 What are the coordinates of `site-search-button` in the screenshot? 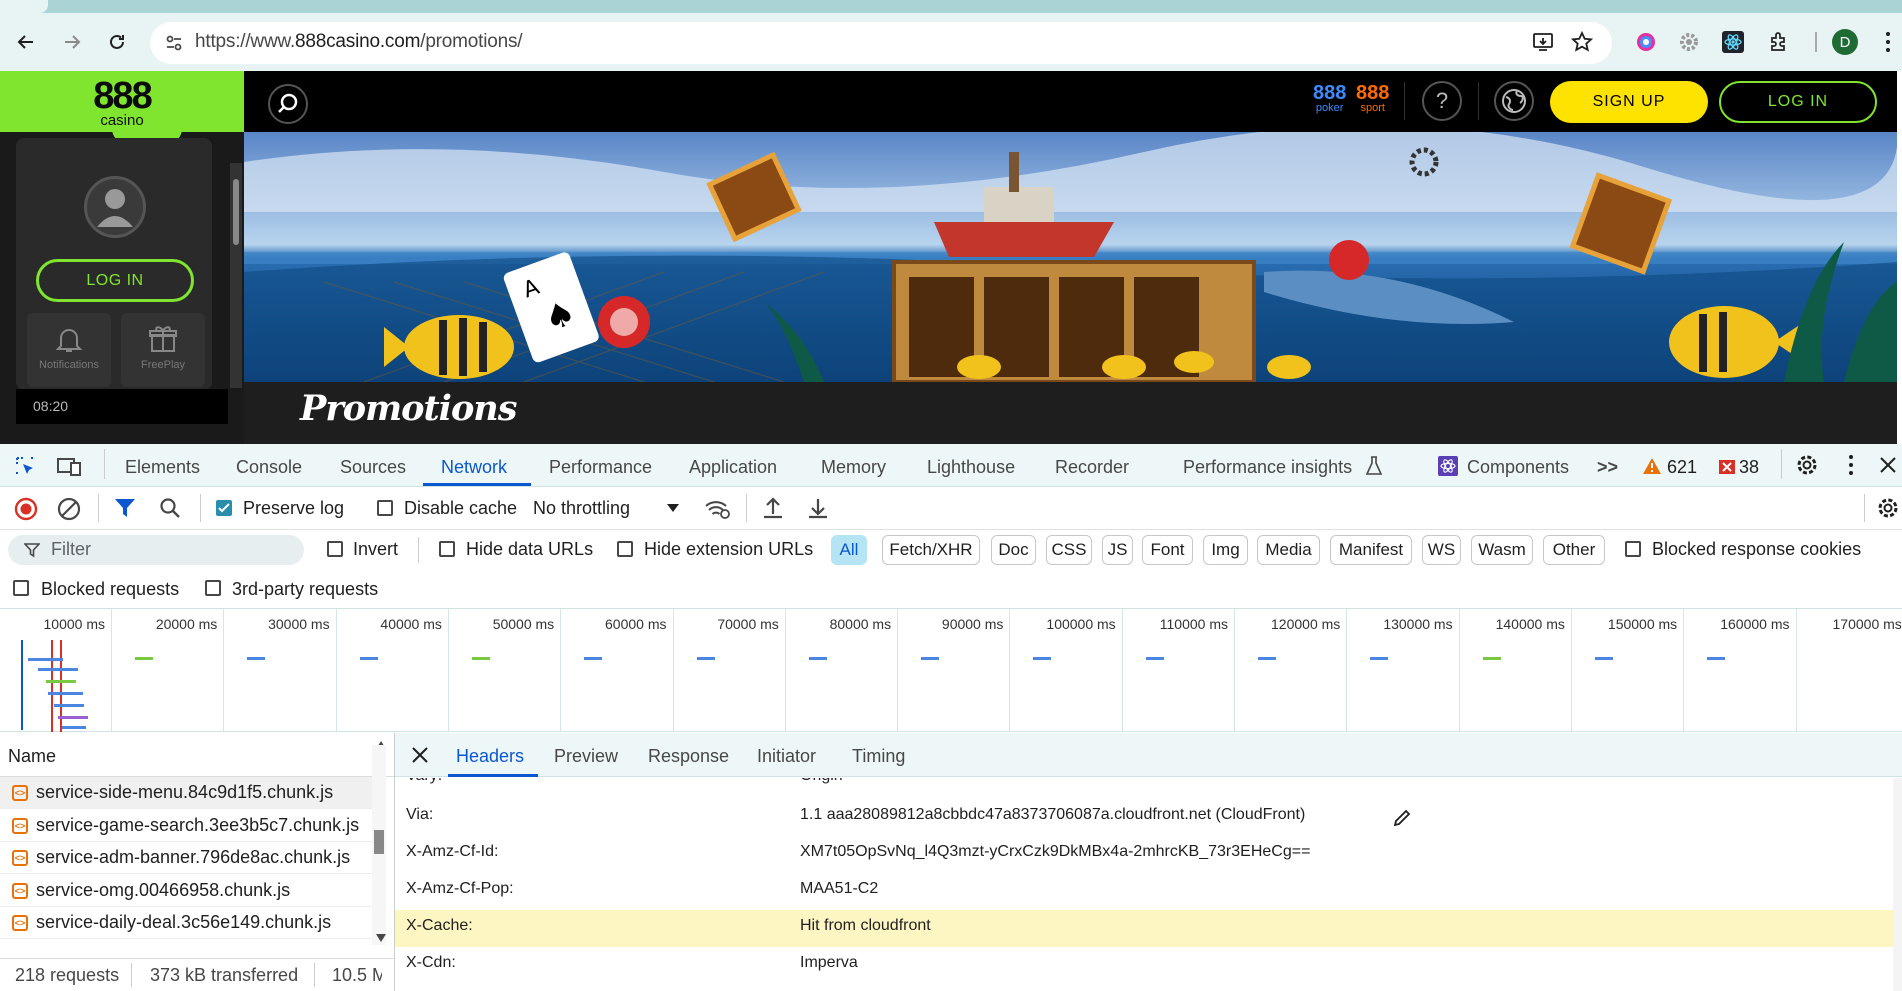 It's located at (288, 104).